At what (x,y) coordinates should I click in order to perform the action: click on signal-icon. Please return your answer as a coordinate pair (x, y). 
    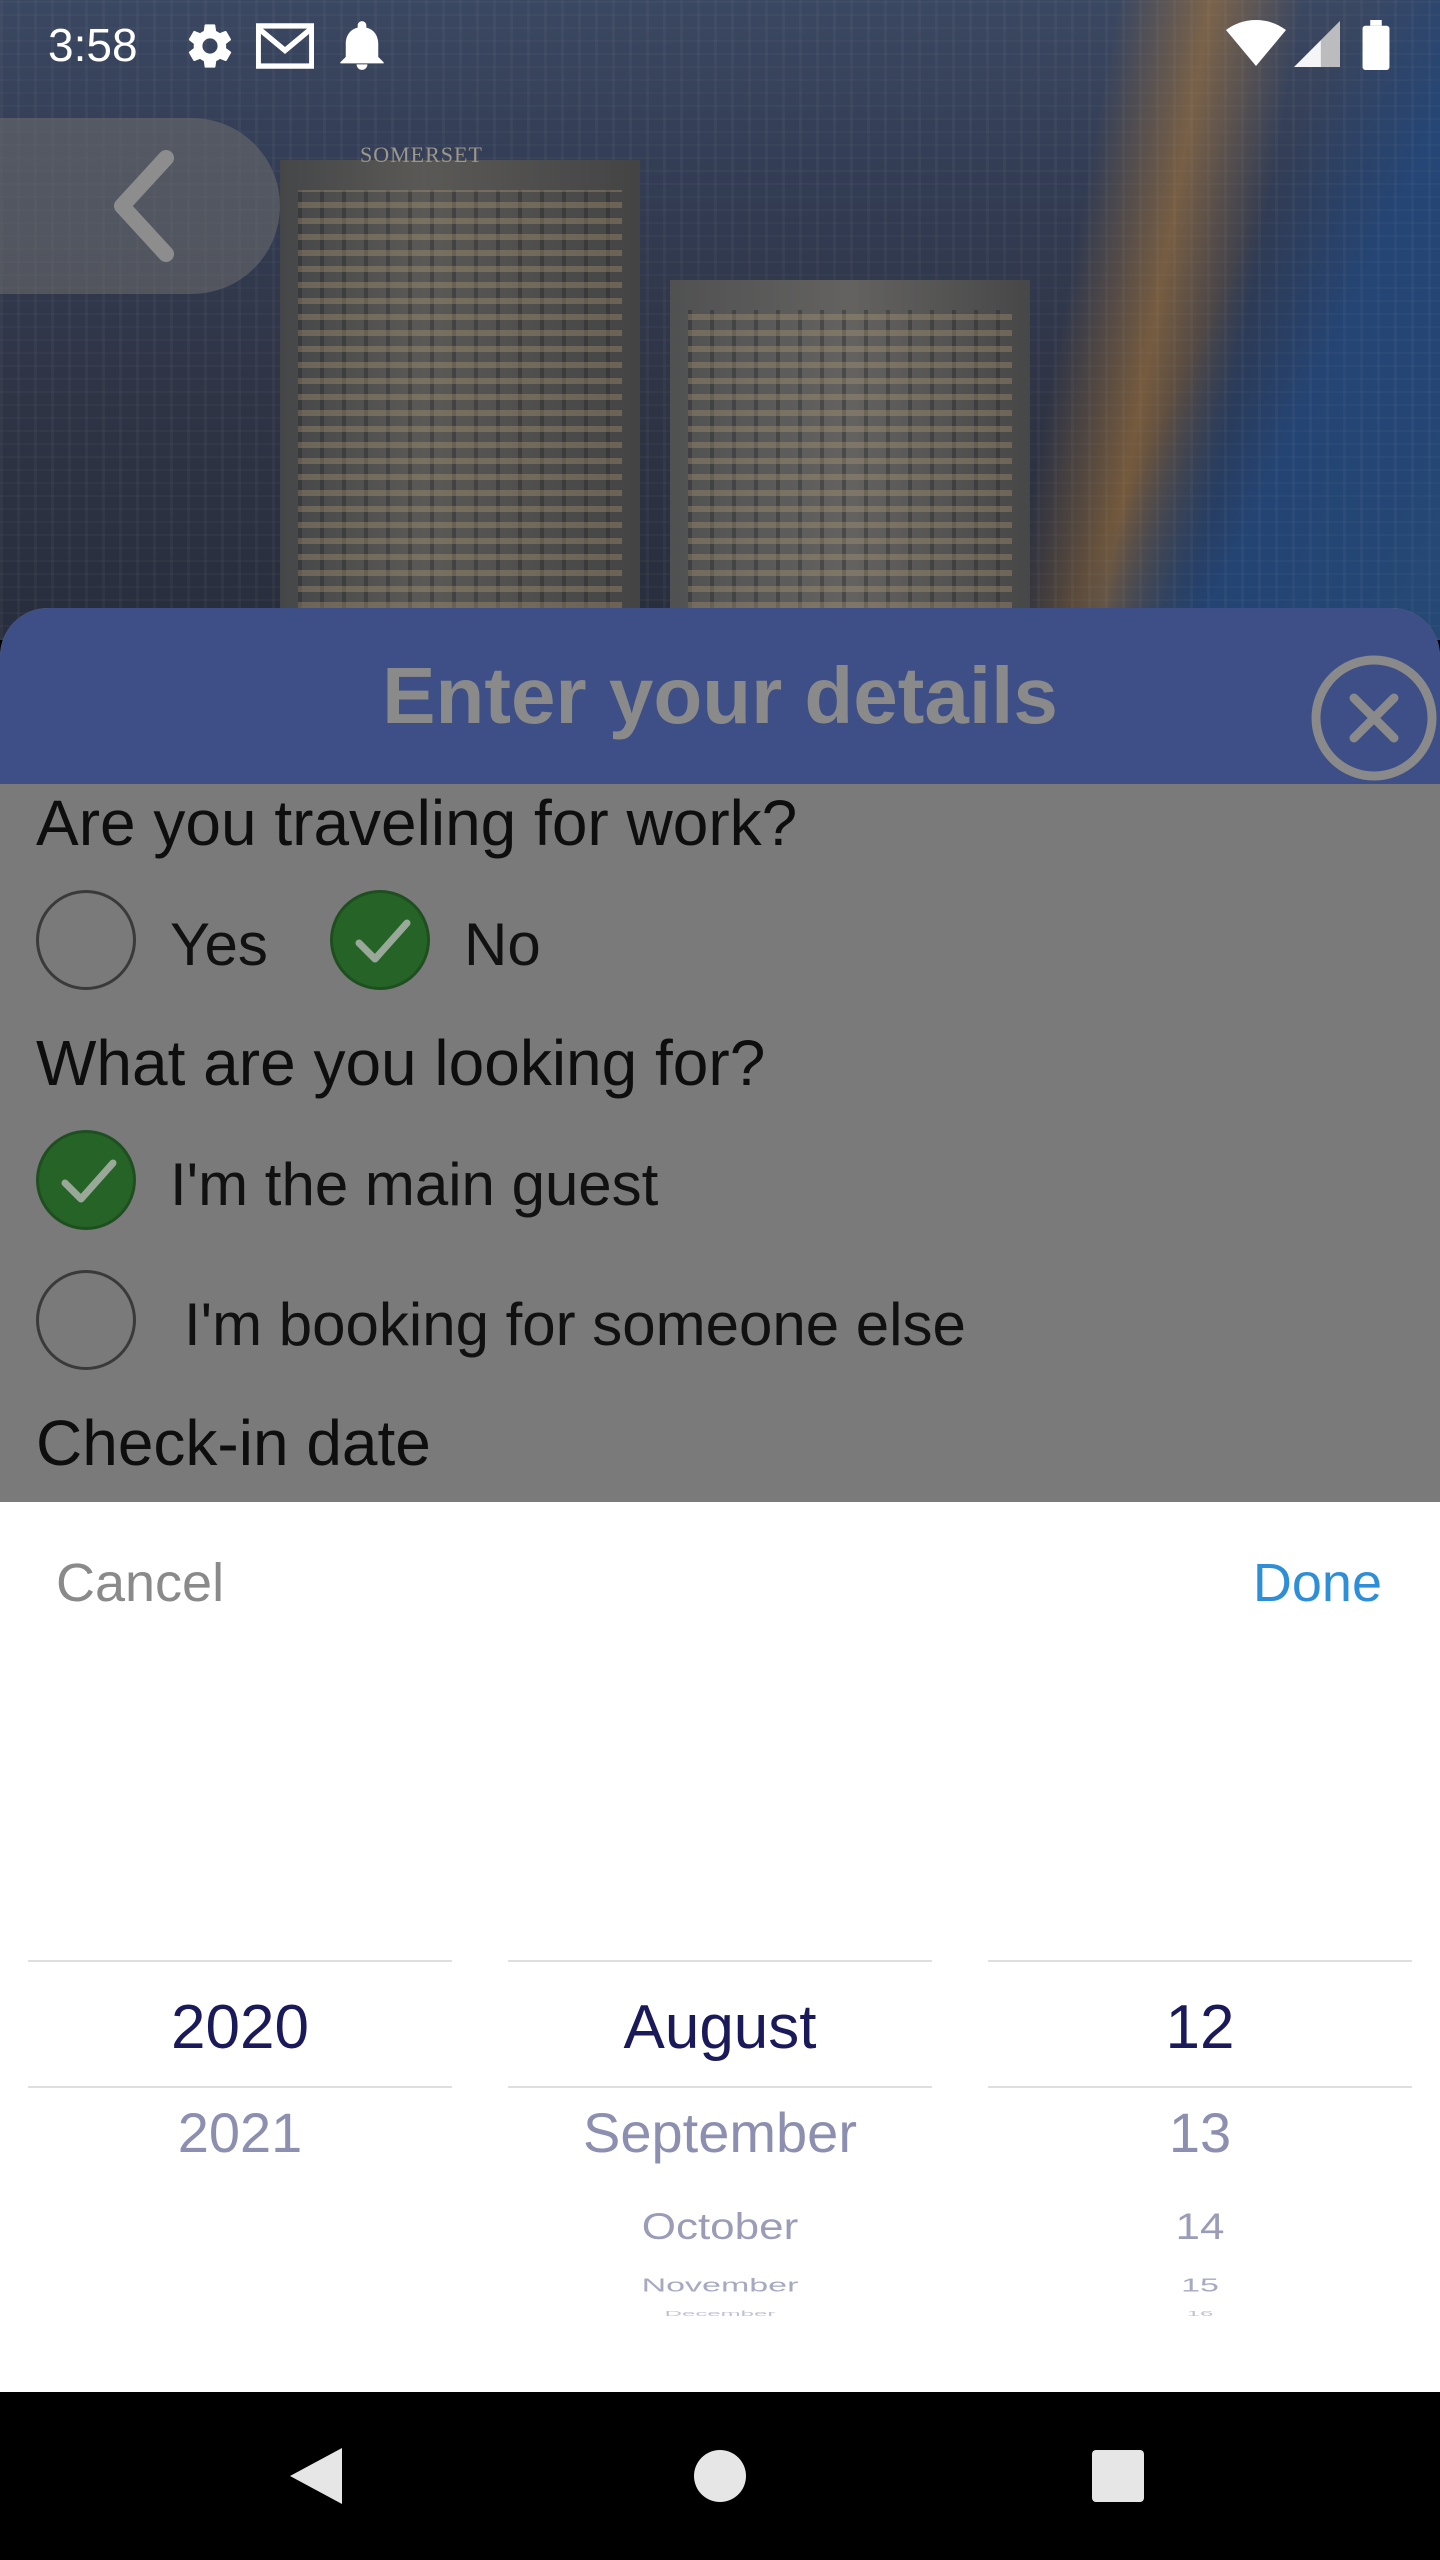
    Looking at the image, I should click on (1317, 44).